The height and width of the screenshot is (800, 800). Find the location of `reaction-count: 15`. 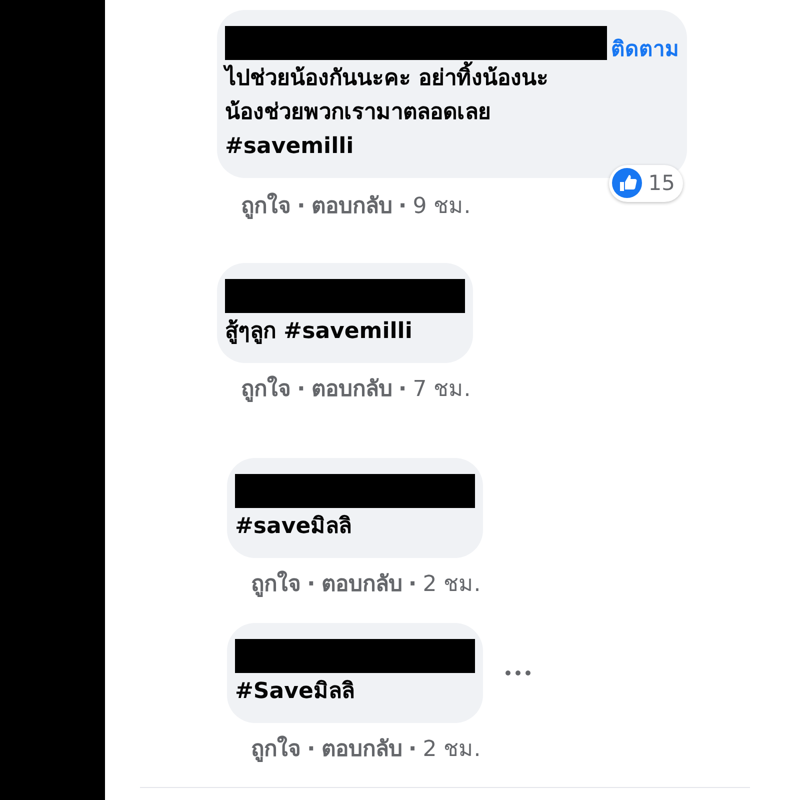

reaction-count: 15 is located at coordinates (661, 183).